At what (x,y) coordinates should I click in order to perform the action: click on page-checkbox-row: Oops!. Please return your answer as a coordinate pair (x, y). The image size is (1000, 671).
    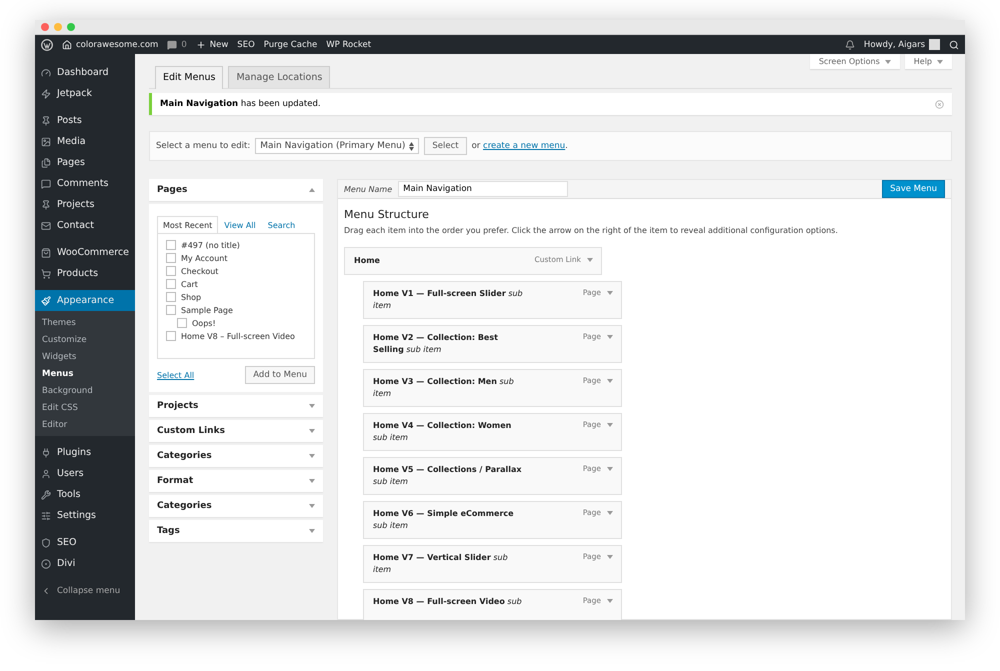
    Looking at the image, I should click on (236, 323).